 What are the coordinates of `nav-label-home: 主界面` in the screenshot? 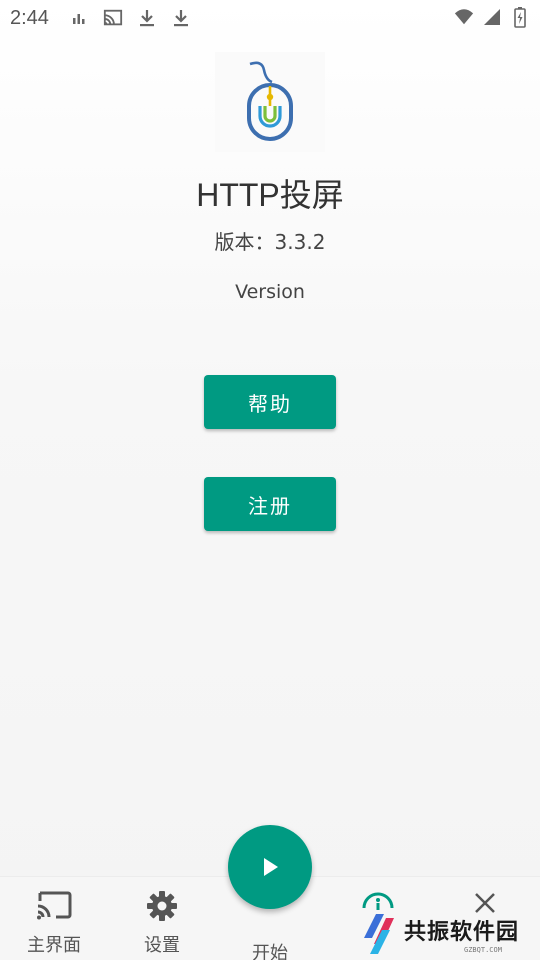 It's located at (54, 945).